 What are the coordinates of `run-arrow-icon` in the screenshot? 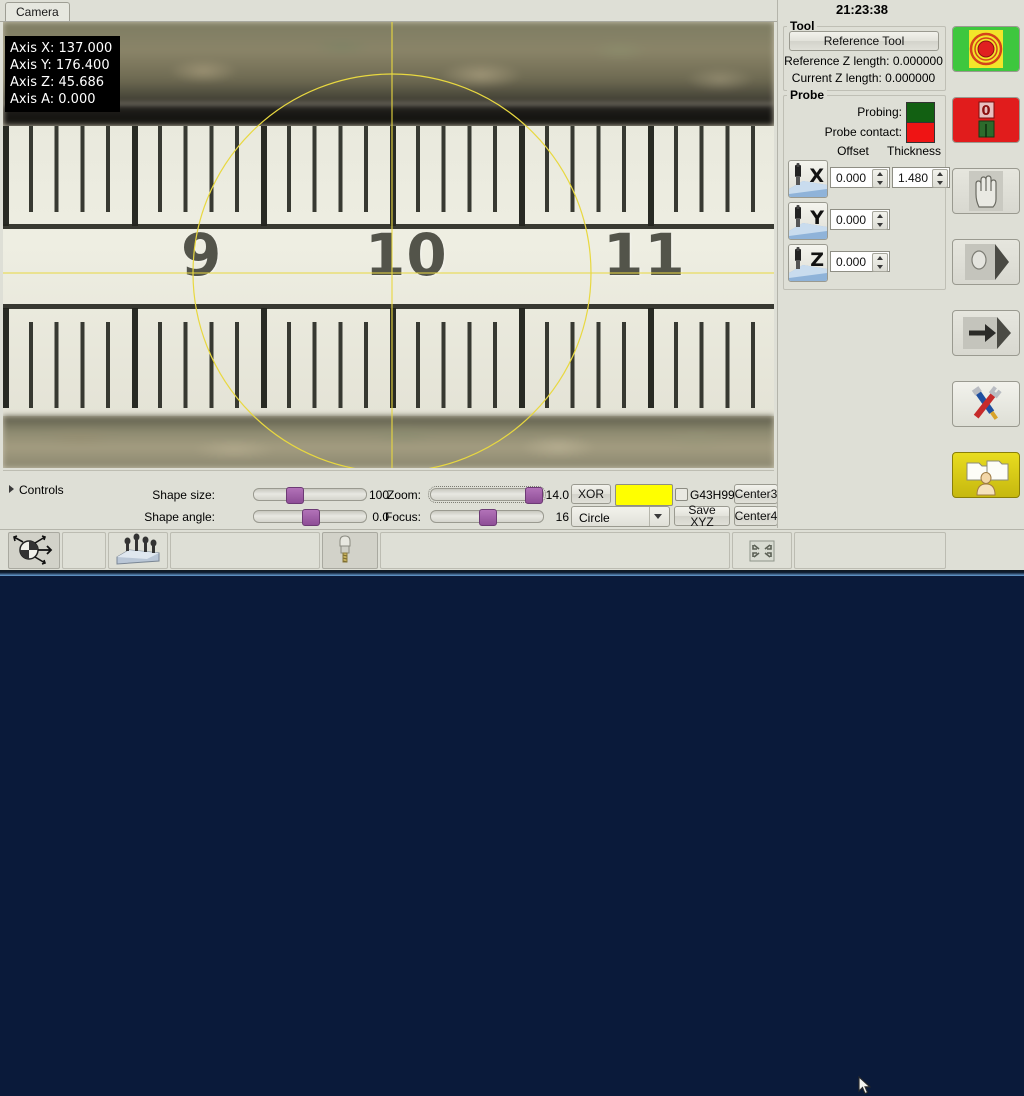 It's located at (987, 333).